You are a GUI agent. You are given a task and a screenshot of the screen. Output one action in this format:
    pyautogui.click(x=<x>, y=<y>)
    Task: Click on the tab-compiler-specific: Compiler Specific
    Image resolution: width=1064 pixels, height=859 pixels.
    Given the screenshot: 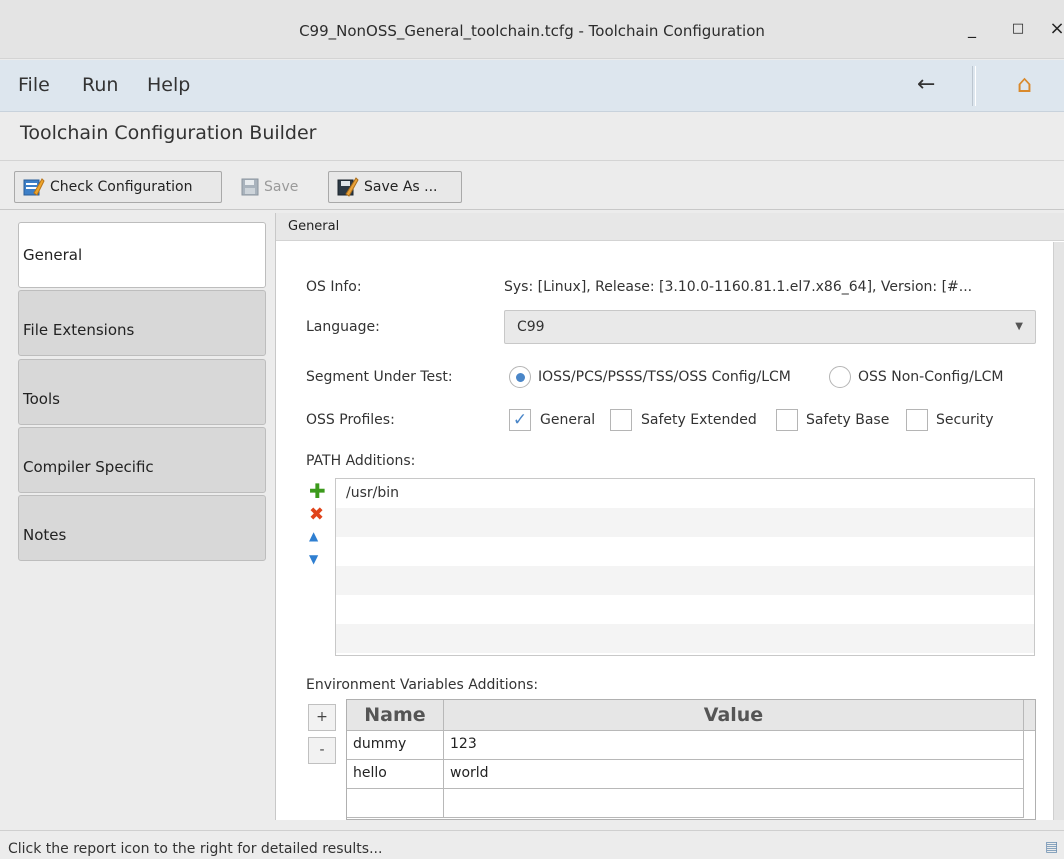 What is the action you would take?
    pyautogui.click(x=142, y=460)
    